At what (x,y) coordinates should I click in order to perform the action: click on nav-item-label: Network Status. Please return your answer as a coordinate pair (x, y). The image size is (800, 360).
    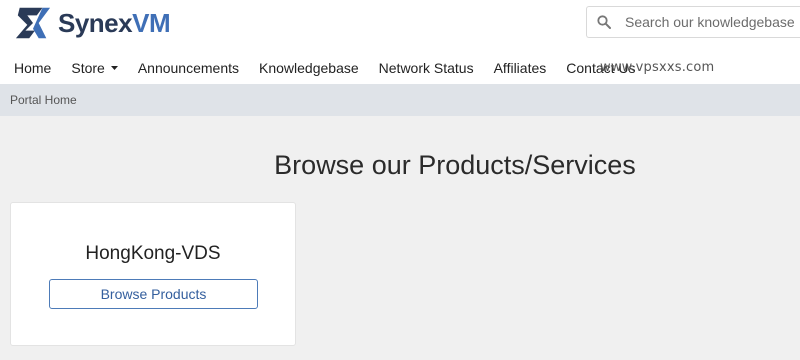
    Looking at the image, I should click on (426, 68).